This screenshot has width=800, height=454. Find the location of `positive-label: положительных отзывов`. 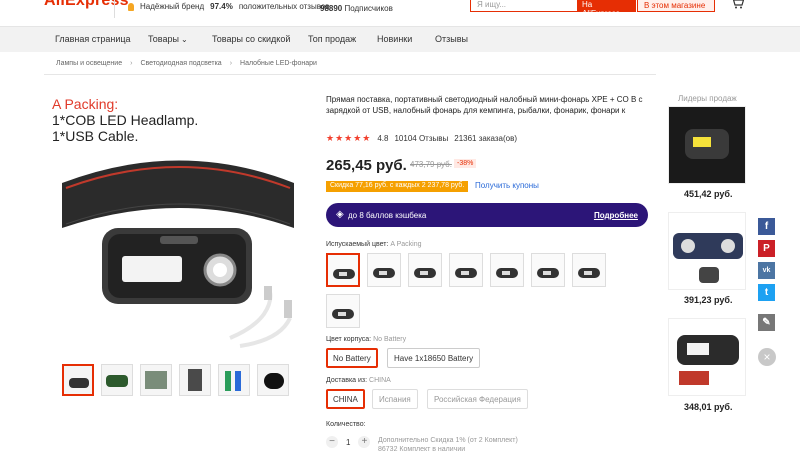

positive-label: положительных отзывов is located at coordinates (284, 6).